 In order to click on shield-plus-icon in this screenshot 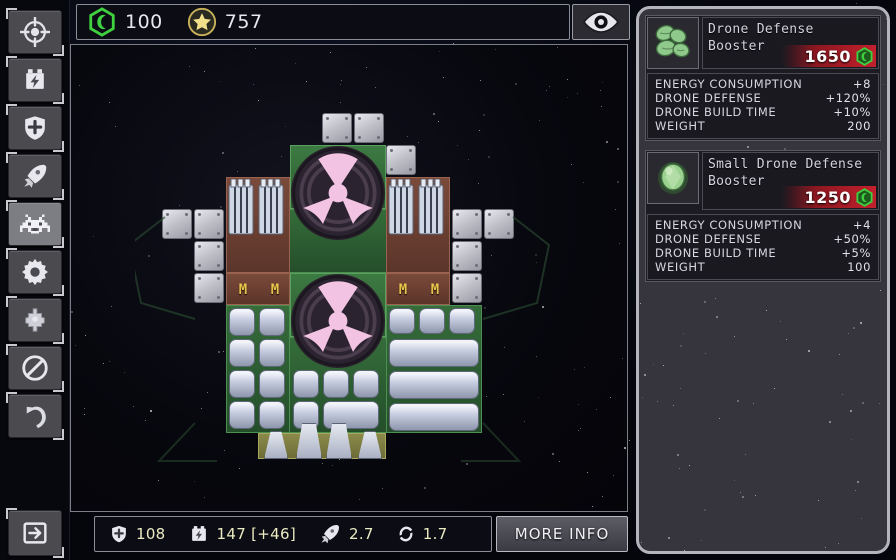, I will do `click(119, 534)`.